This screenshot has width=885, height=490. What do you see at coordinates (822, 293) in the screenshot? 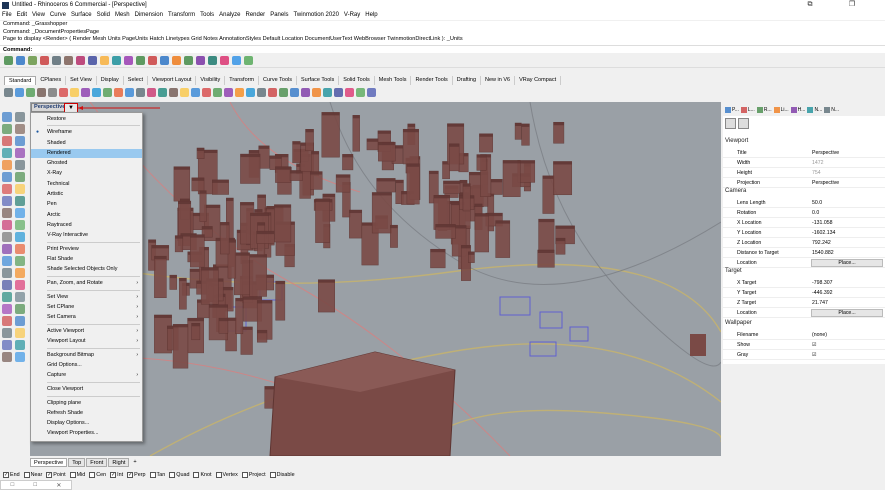
I see `property-value: -446.392` at bounding box center [822, 293].